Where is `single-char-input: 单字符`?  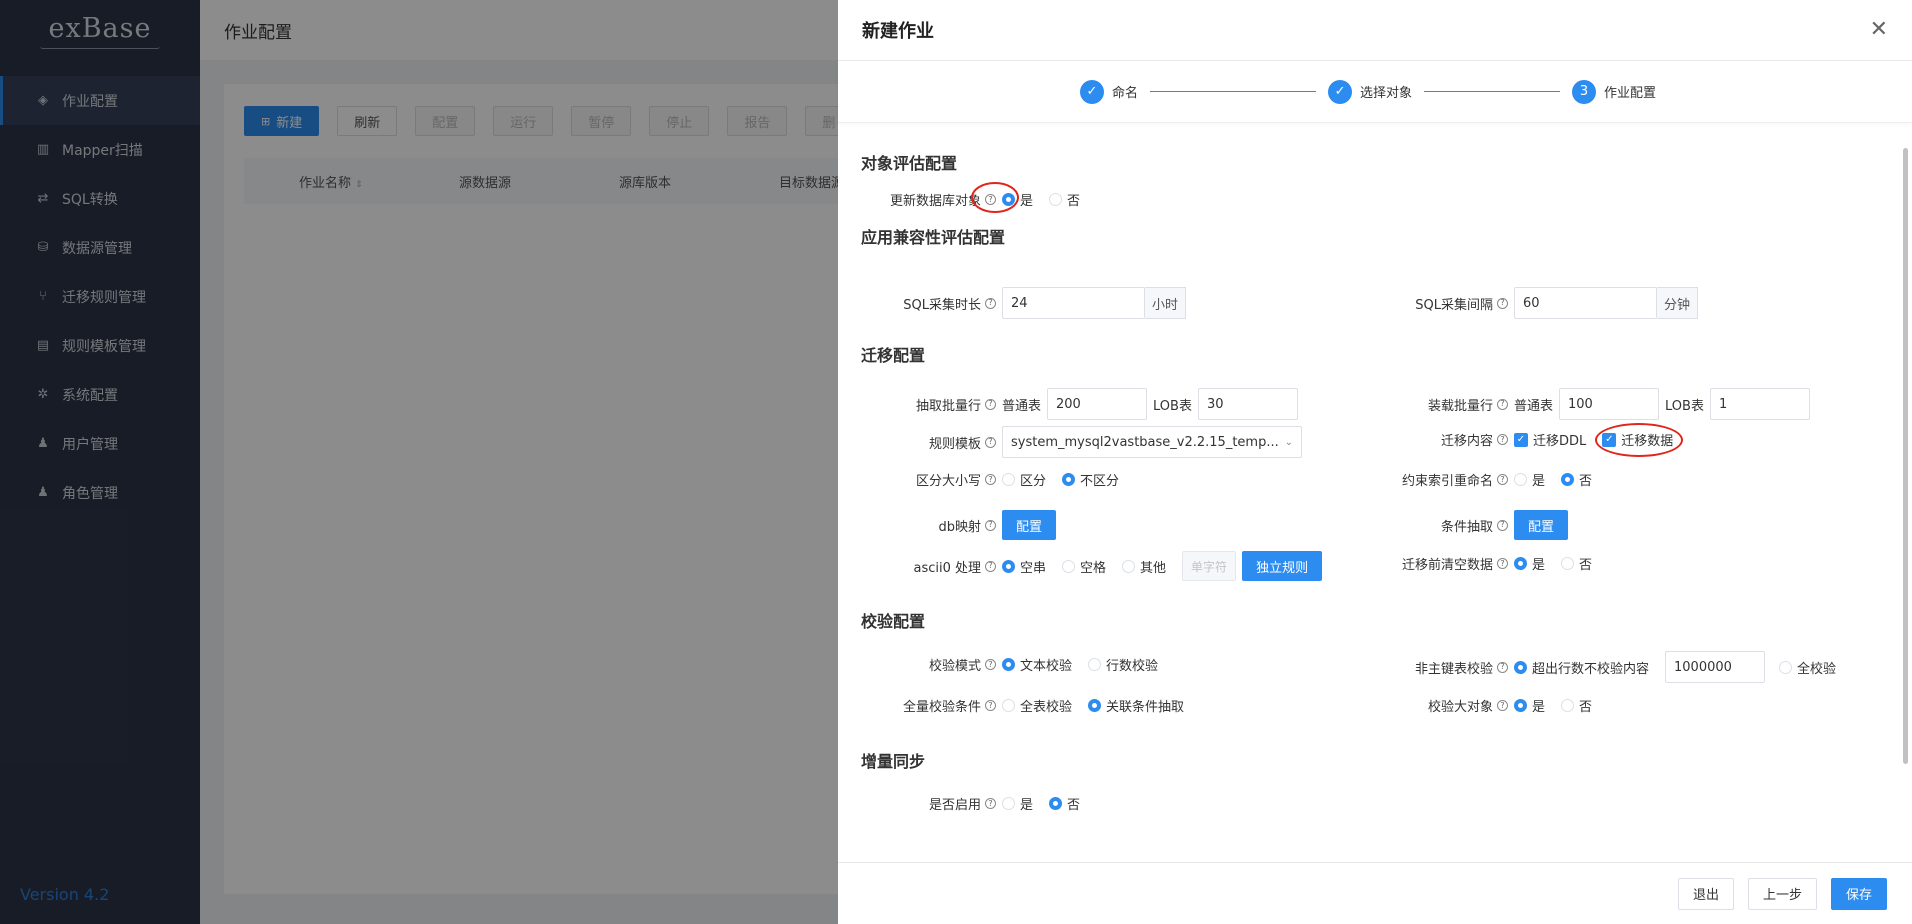 single-char-input: 单字符 is located at coordinates (1209, 566).